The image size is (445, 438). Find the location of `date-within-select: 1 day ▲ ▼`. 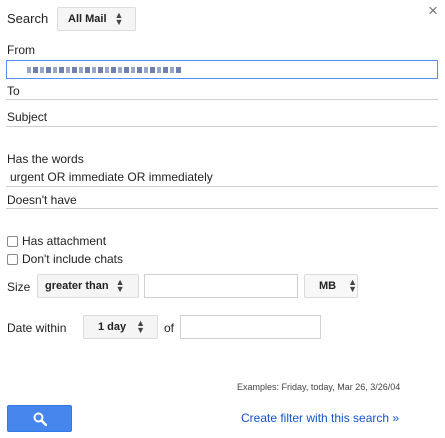

date-within-select: 1 day ▲ ▼ is located at coordinates (120, 327).